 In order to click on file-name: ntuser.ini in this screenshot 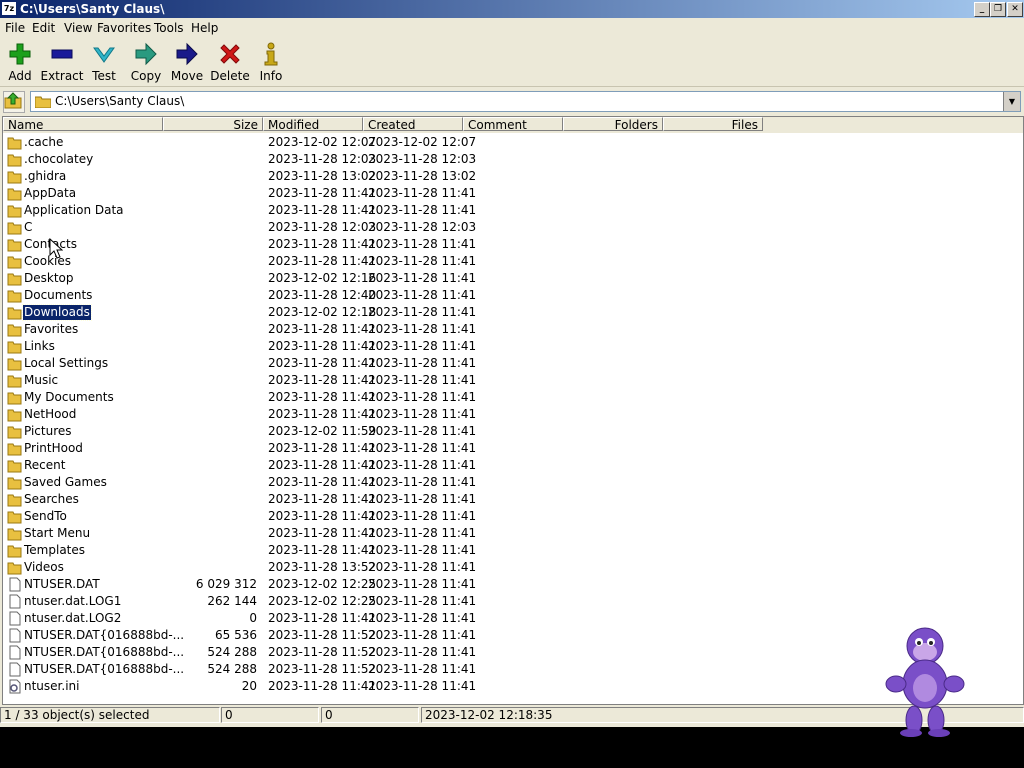, I will do `click(52, 686)`.